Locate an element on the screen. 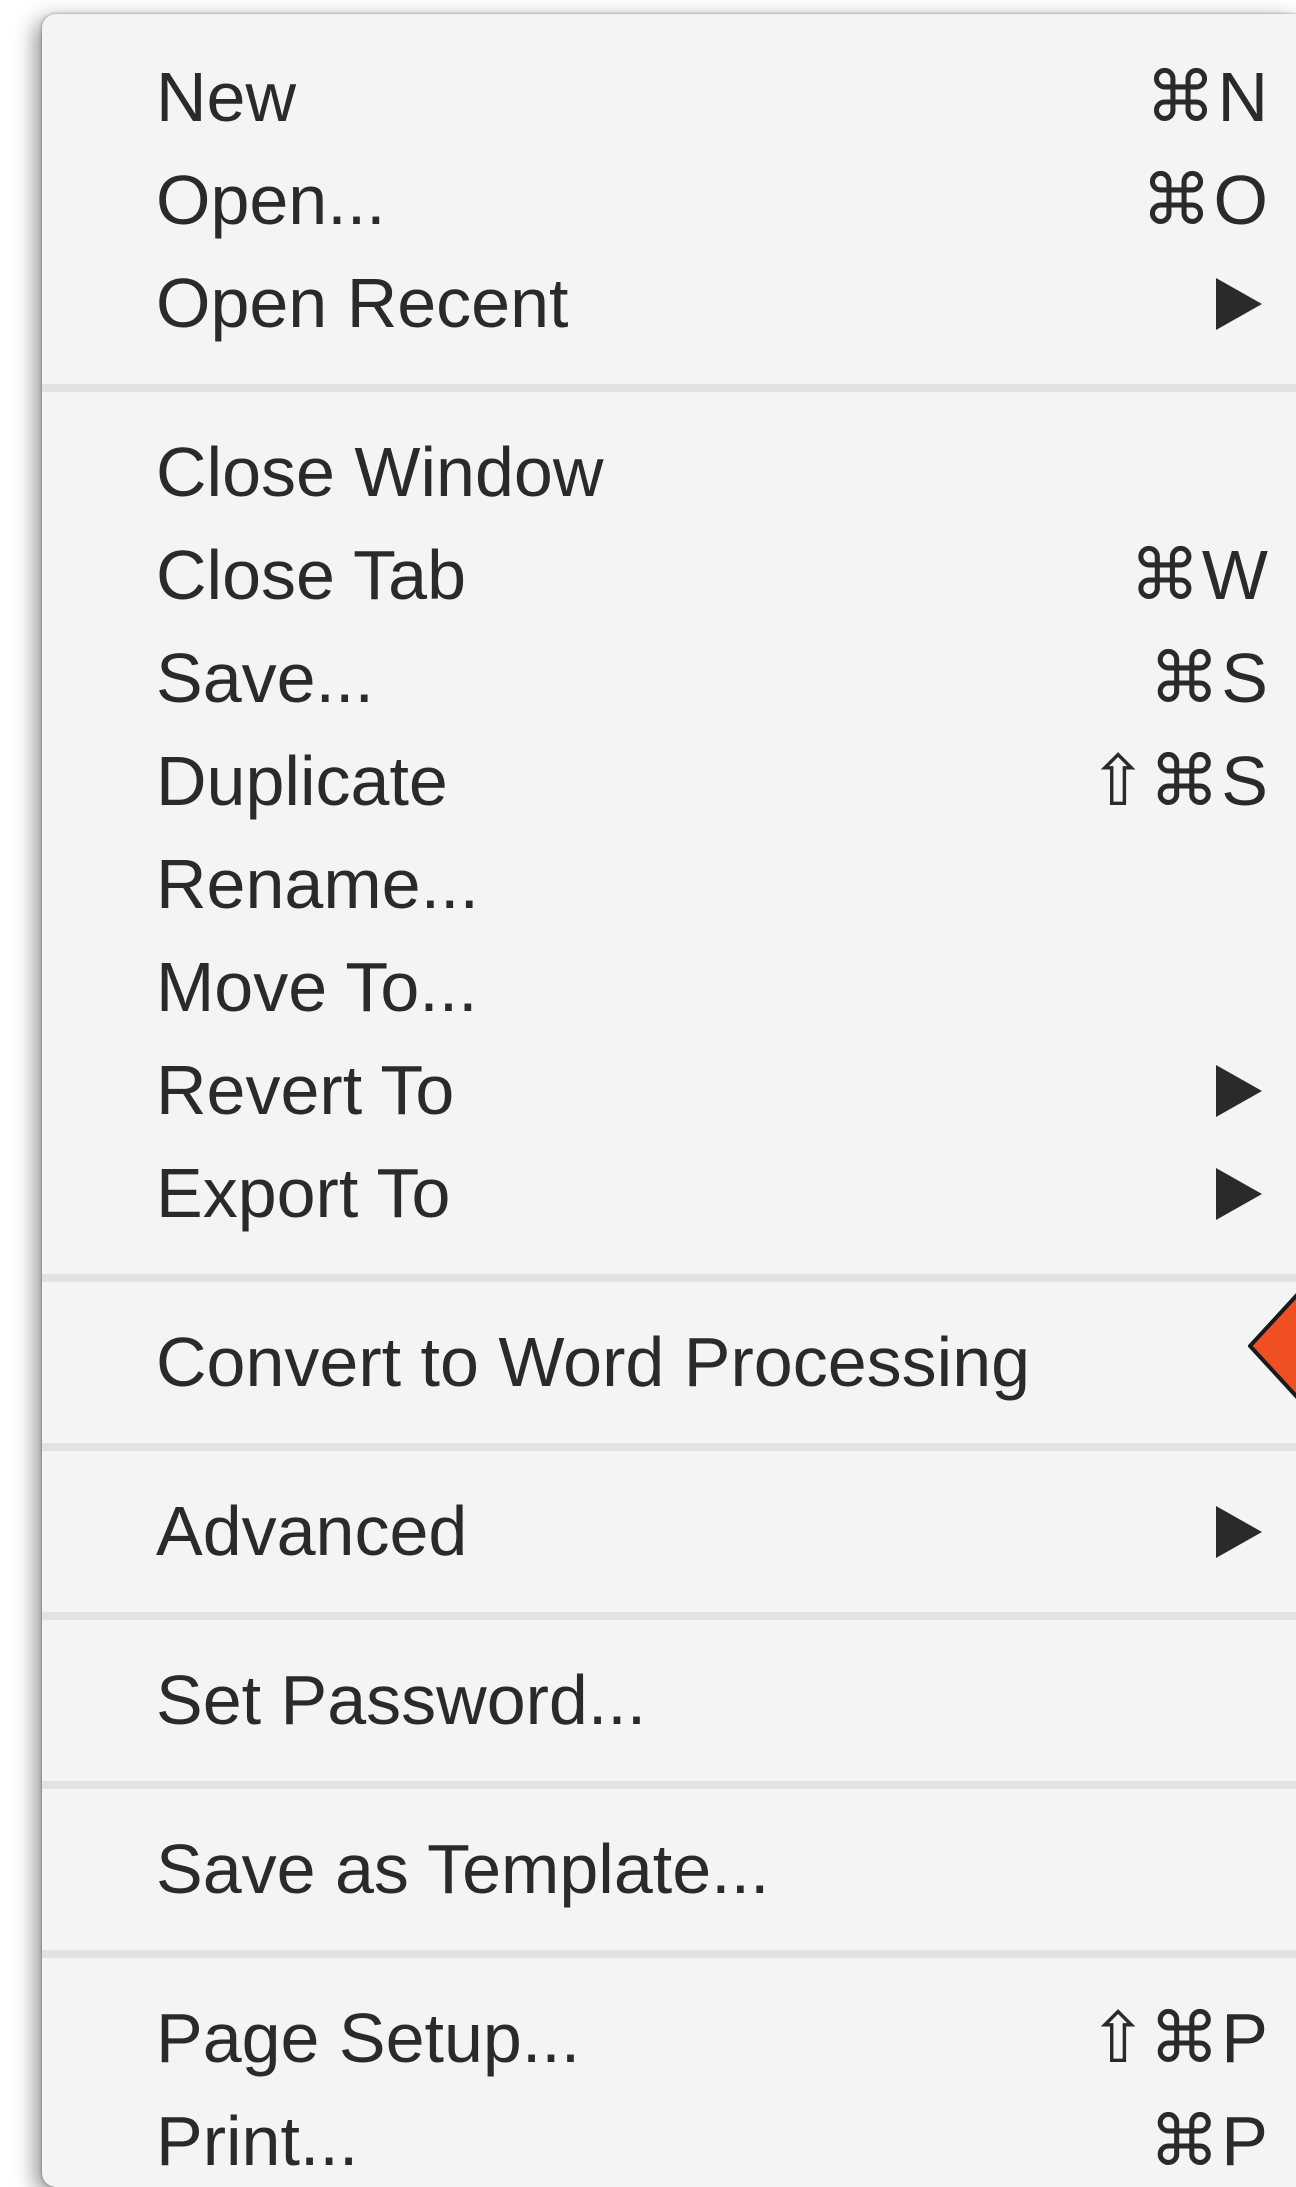  menu-item-duplicate: Duplicate ⇧⌘S is located at coordinates (669, 781).